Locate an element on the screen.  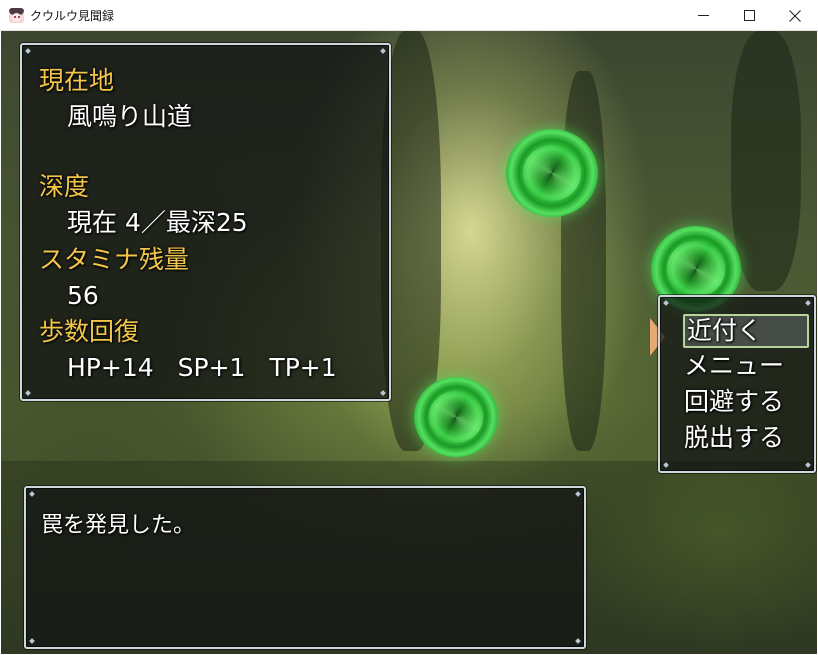
command-escape: 脱出する is located at coordinates (746, 438).